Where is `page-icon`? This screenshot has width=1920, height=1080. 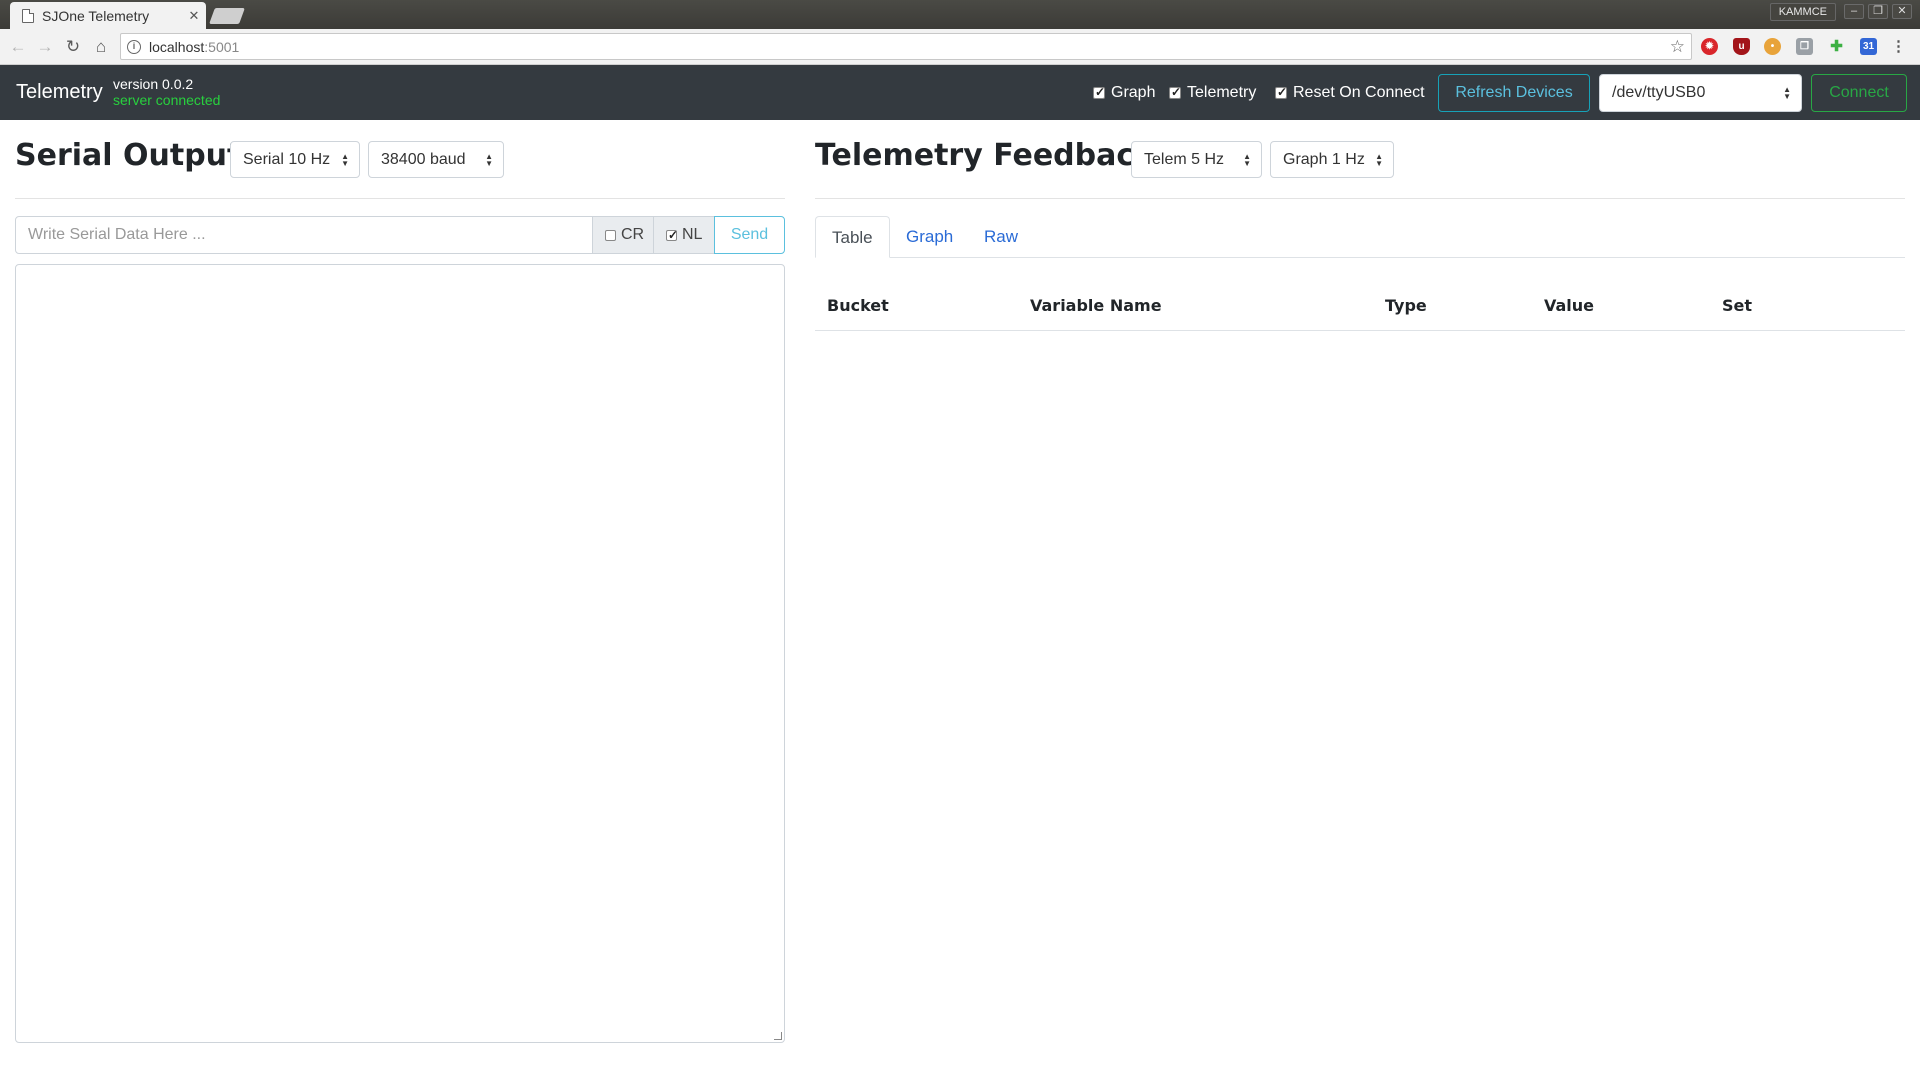 page-icon is located at coordinates (28, 15).